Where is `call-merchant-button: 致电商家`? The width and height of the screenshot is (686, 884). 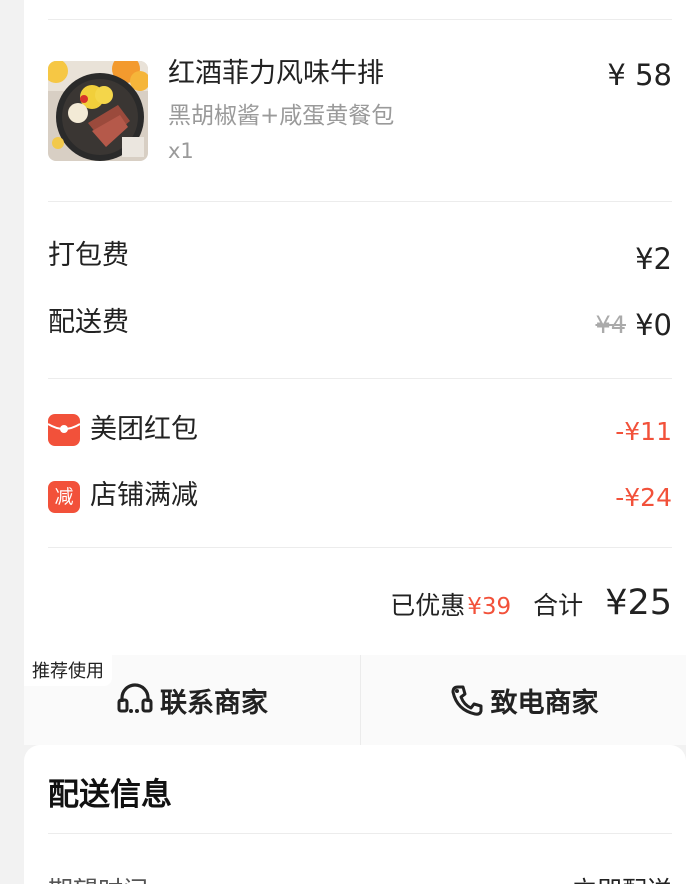
call-merchant-button: 致电商家 is located at coordinates (523, 700).